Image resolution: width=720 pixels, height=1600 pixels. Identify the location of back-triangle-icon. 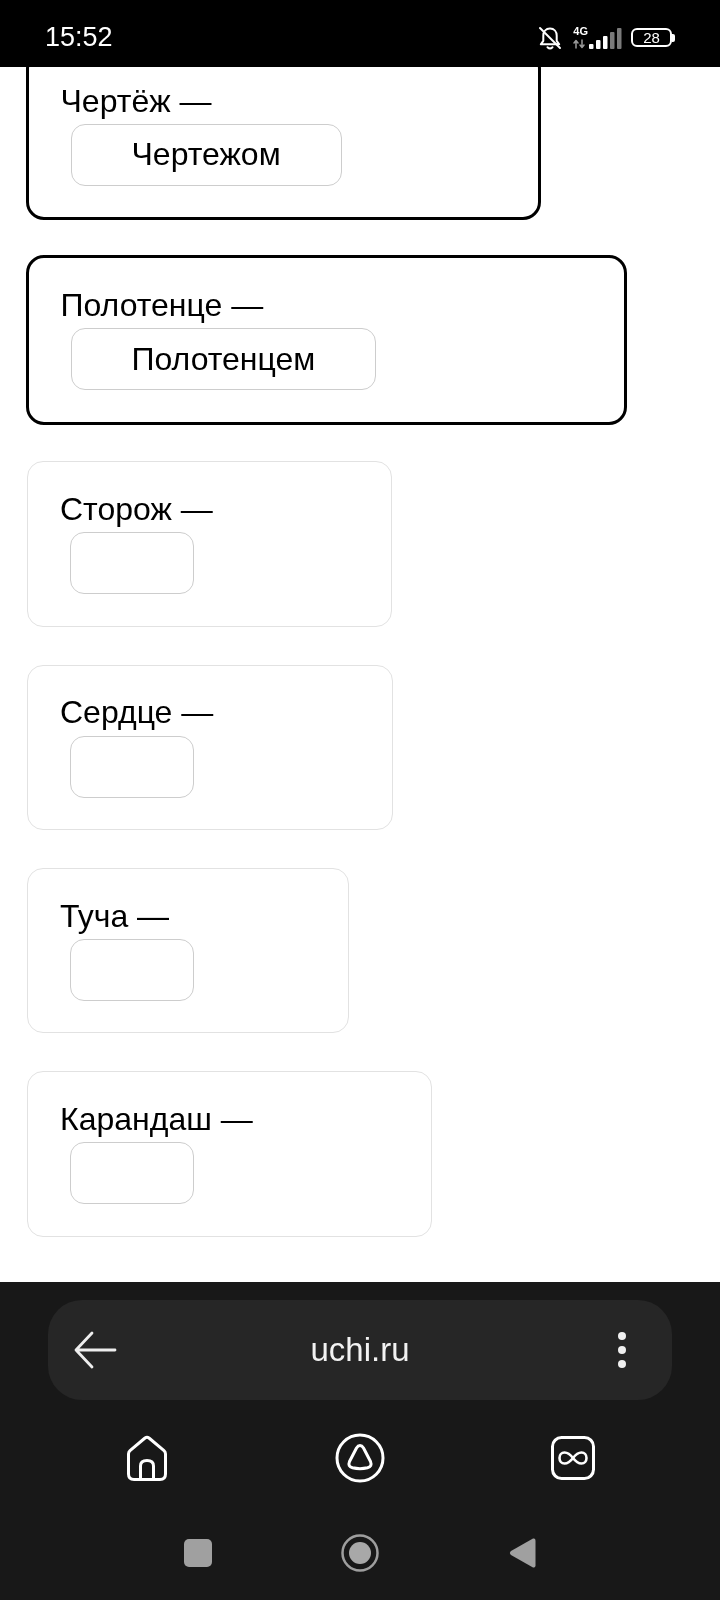
(522, 1553).